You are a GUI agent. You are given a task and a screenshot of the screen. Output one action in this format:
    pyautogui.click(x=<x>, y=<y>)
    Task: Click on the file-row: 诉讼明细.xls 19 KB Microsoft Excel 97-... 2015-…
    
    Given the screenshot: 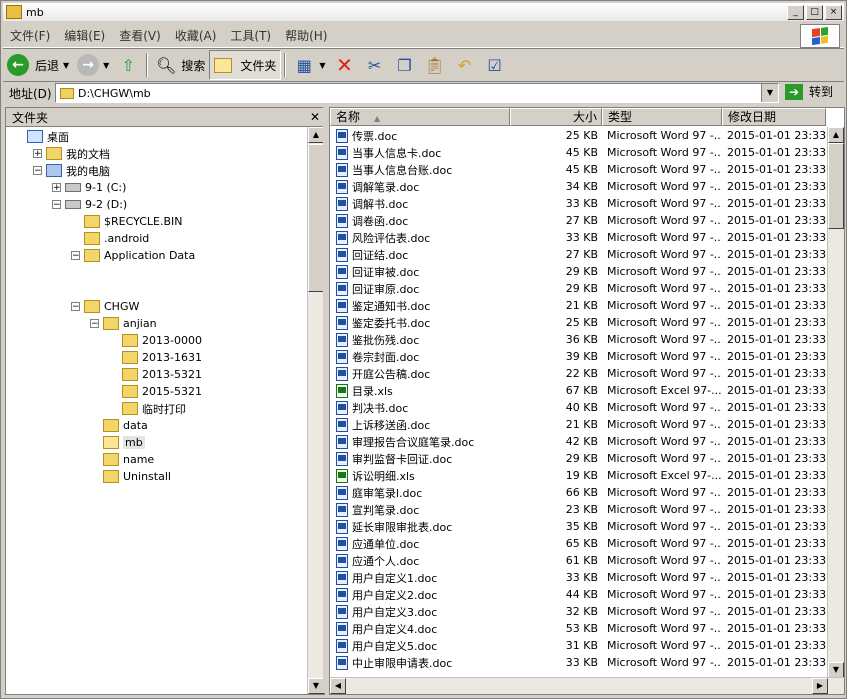 What is the action you would take?
    pyautogui.click(x=578, y=475)
    